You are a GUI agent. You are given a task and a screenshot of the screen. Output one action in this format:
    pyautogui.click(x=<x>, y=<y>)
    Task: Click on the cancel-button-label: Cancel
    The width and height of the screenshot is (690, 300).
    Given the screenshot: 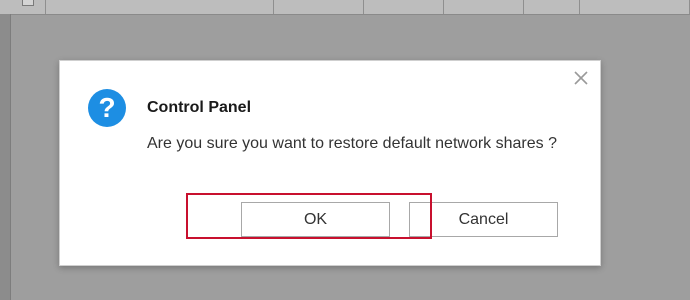 What is the action you would take?
    pyautogui.click(x=483, y=219)
    